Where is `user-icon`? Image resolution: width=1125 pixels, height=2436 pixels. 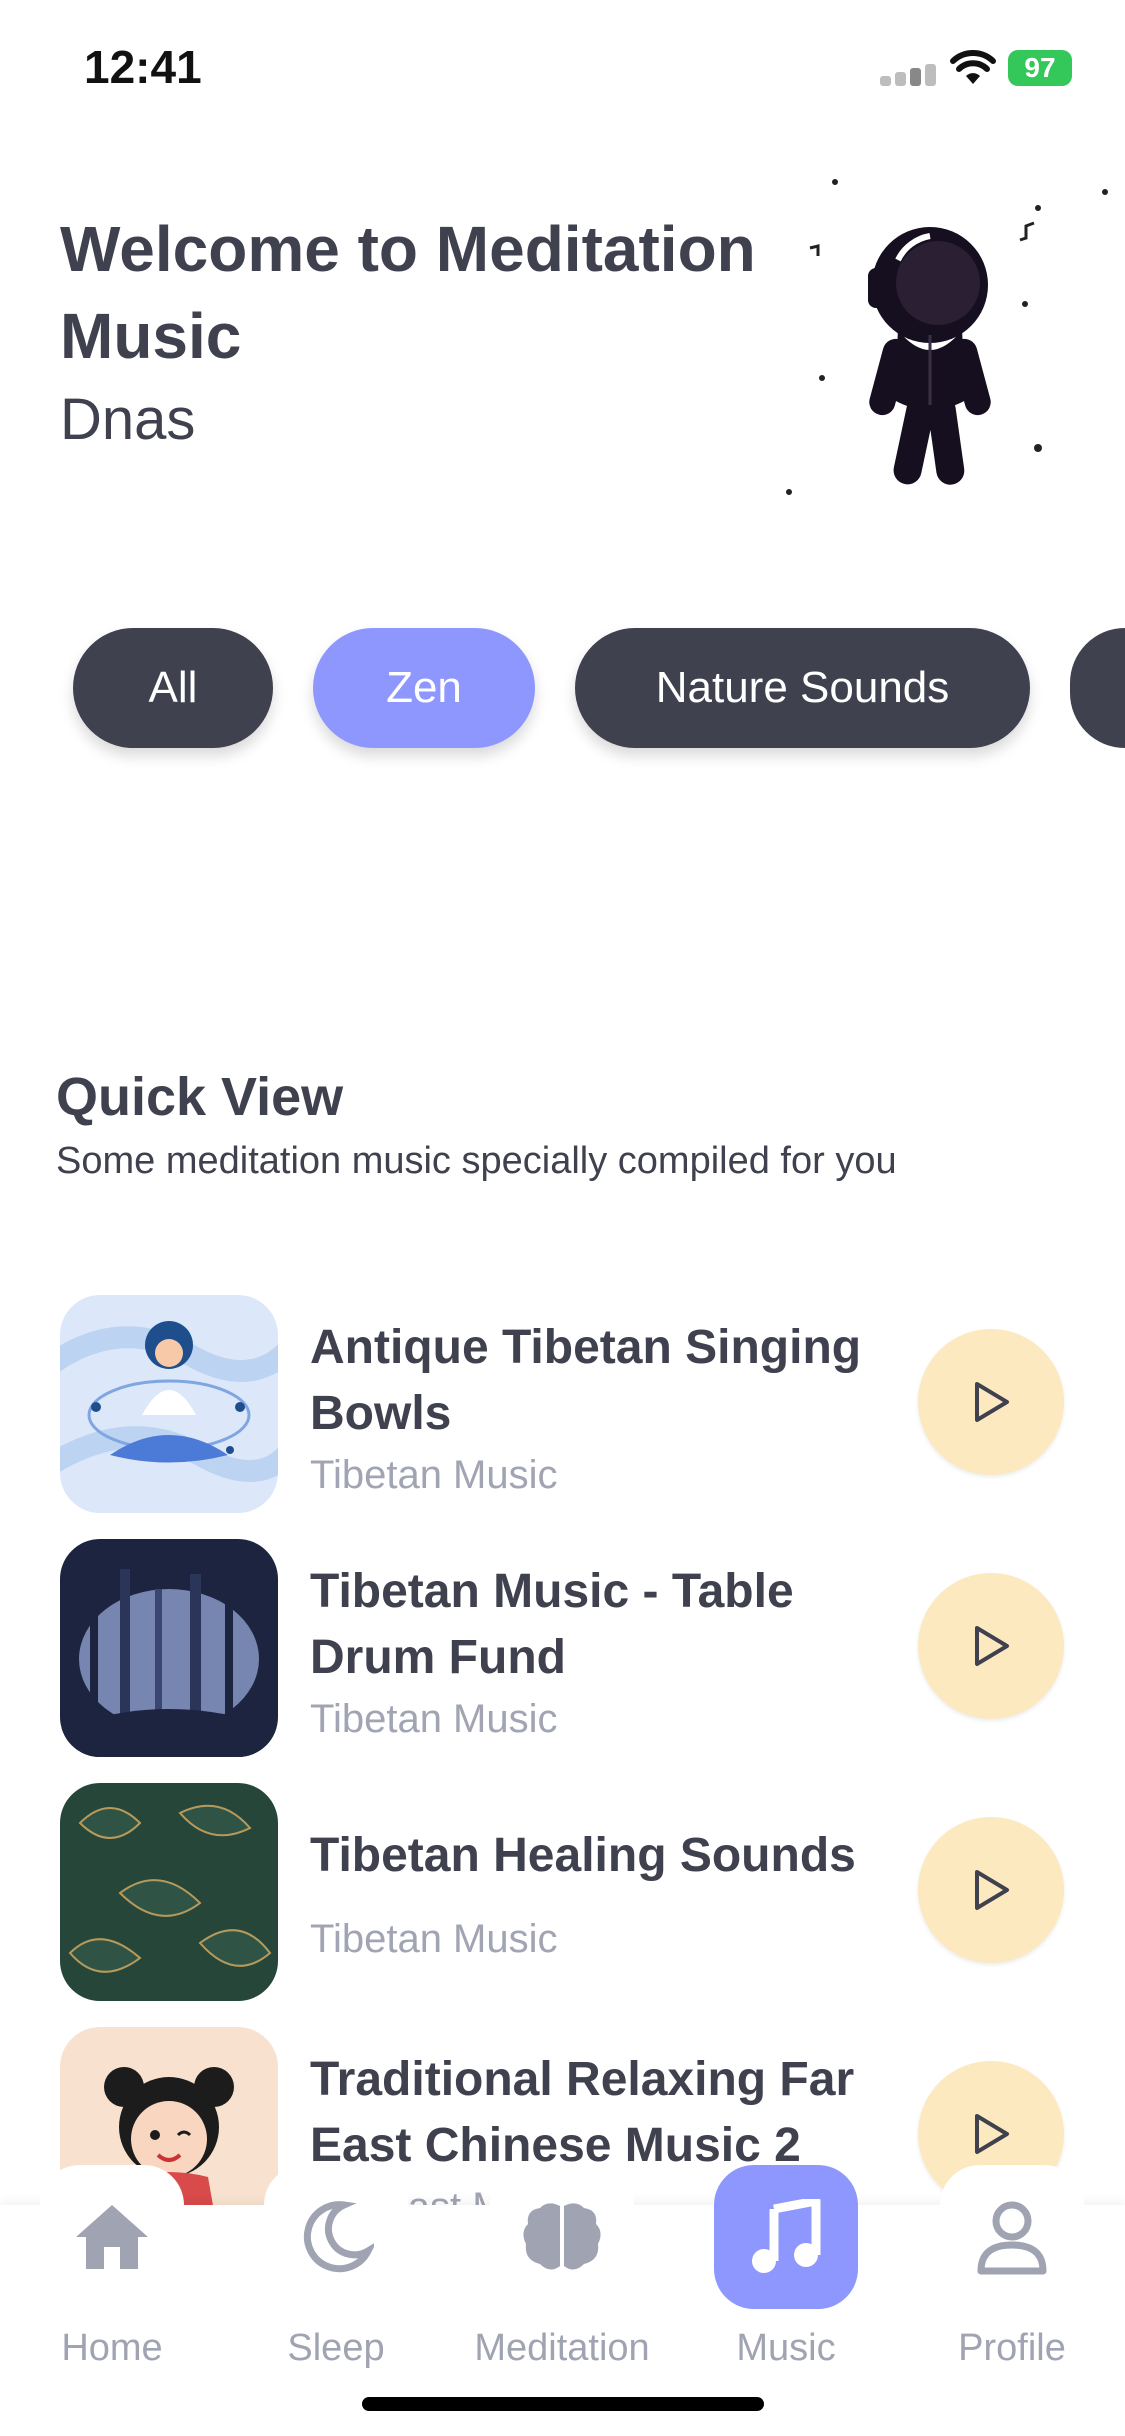
user-icon is located at coordinates (1012, 2237).